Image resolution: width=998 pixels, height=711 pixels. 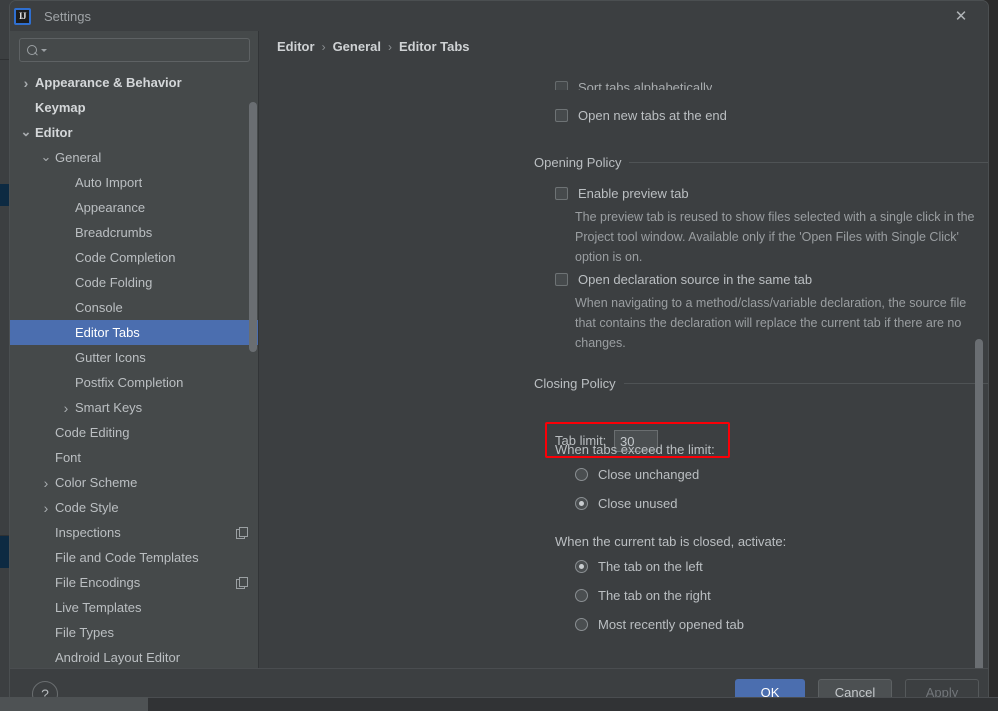 I want to click on sidebar-item-color-scheme: › Color Scheme, so click(x=134, y=482).